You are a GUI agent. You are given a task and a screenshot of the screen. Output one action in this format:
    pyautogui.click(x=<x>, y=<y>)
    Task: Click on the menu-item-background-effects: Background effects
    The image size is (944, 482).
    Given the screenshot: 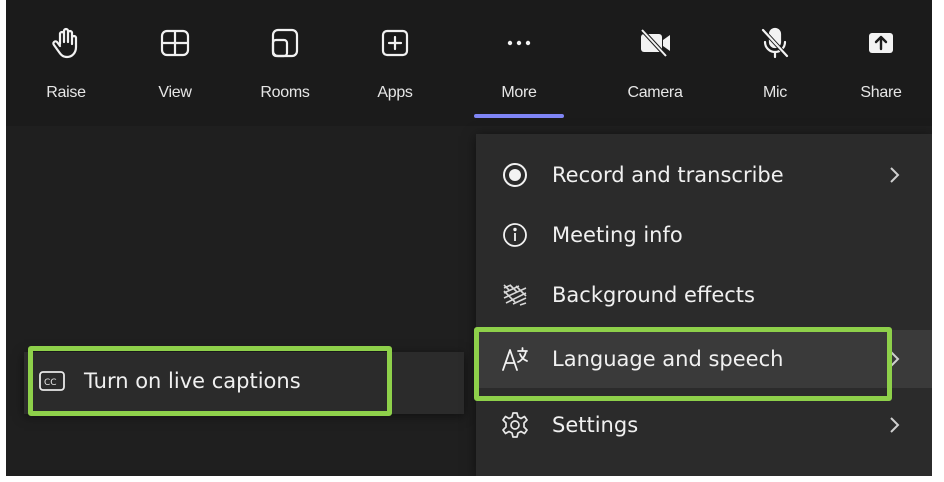 What is the action you would take?
    pyautogui.click(x=704, y=295)
    